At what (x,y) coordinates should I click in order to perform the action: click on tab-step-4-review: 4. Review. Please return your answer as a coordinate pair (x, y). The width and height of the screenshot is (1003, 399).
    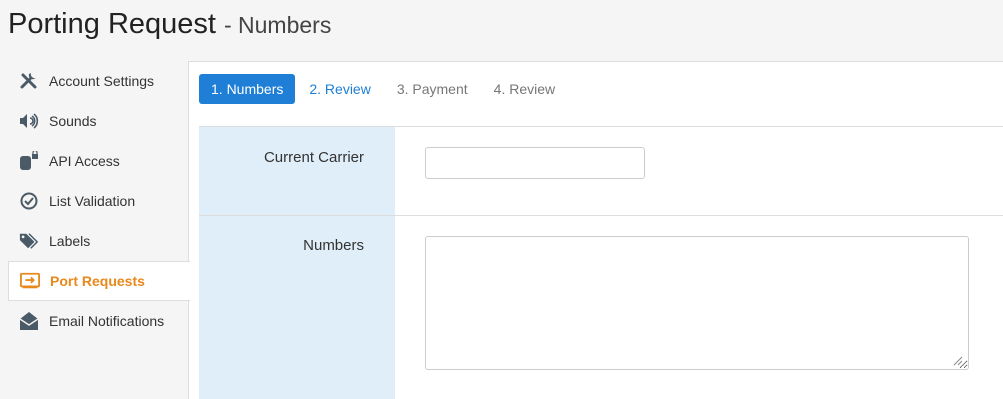
    Looking at the image, I should click on (524, 89).